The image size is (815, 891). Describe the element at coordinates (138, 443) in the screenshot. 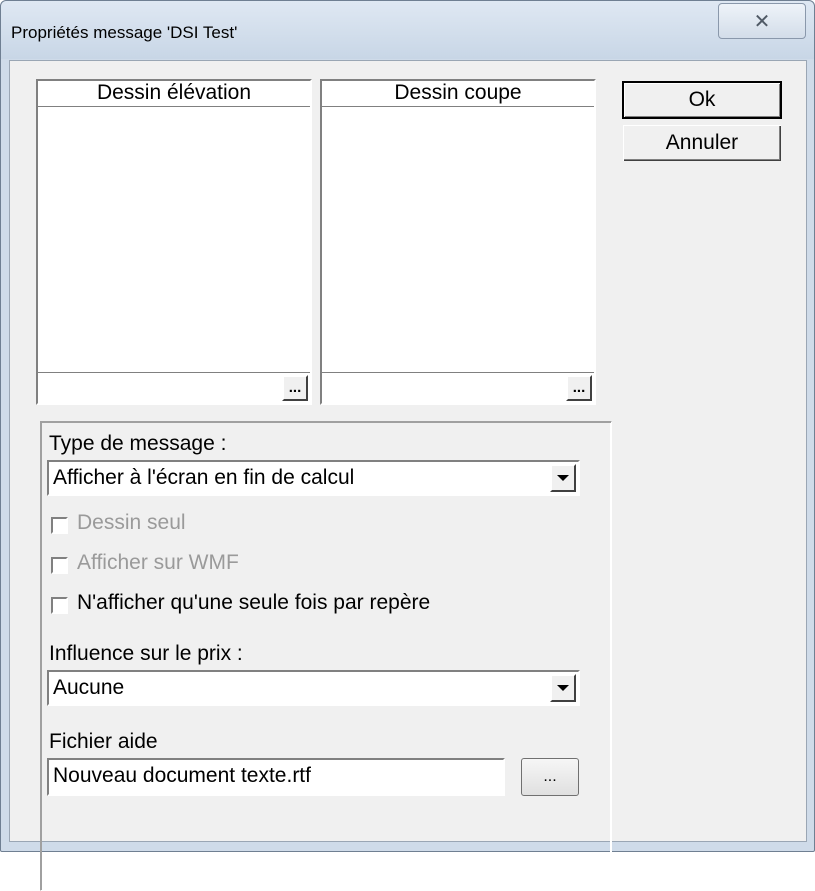

I see `message-type-label: Type de message :` at that location.